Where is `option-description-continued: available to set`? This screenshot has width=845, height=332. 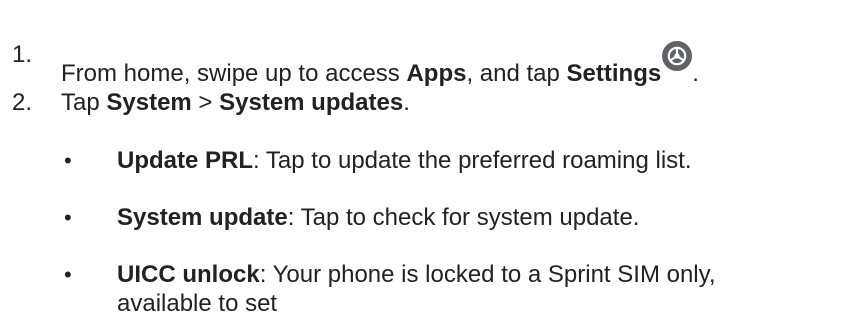 option-description-continued: available to set is located at coordinates (197, 303).